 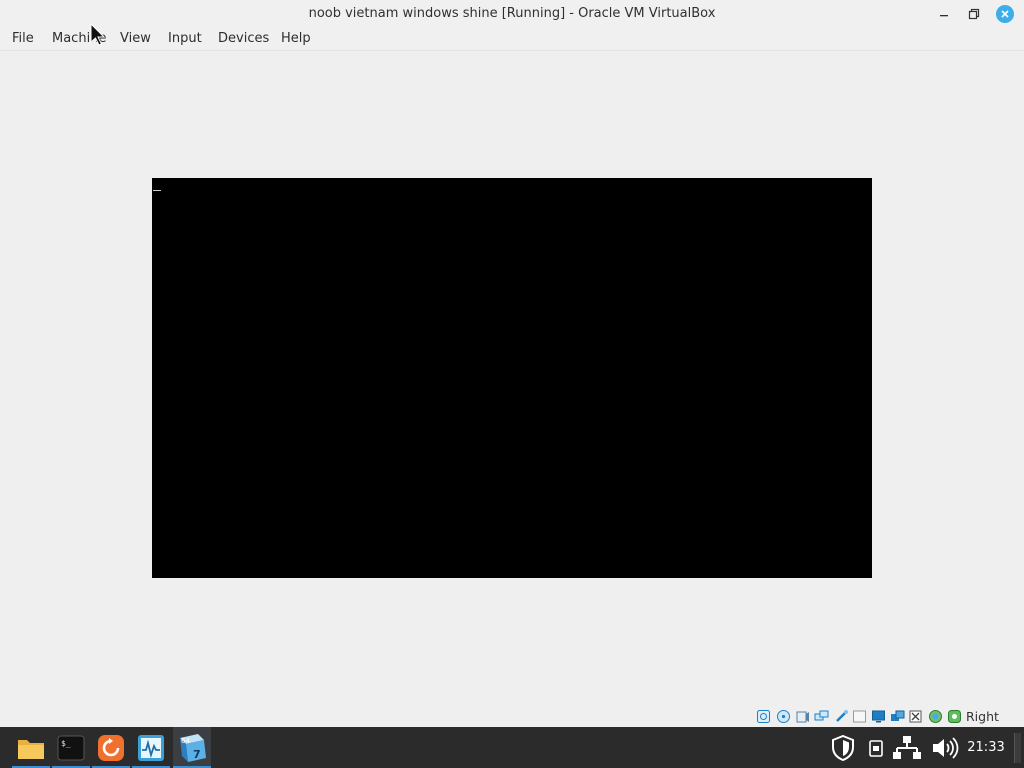 What do you see at coordinates (915, 716) in the screenshot?
I see `recording-icon` at bounding box center [915, 716].